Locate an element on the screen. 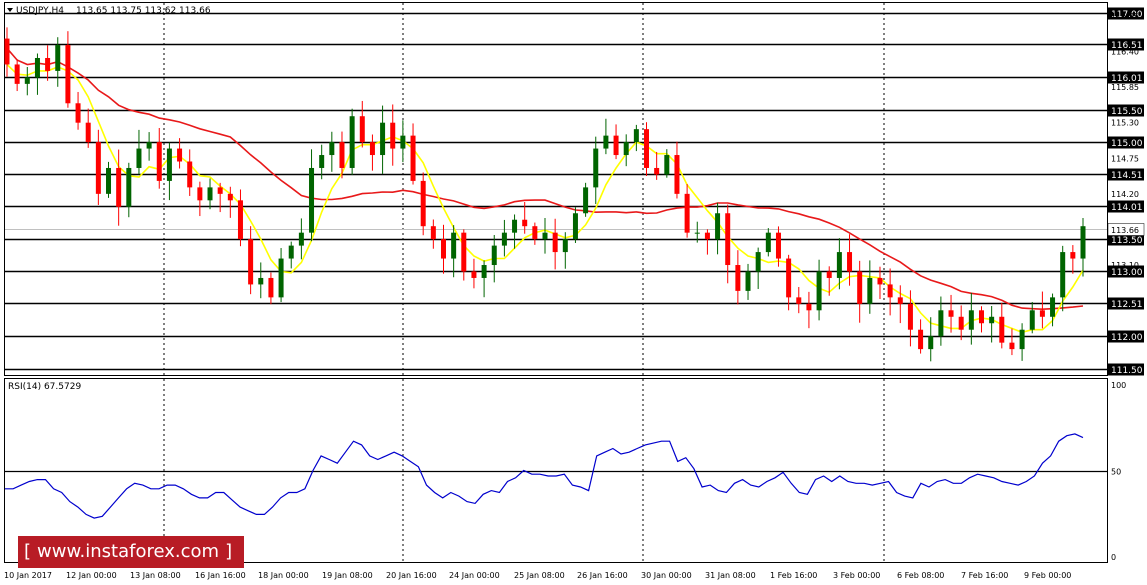 The height and width of the screenshot is (585, 1147). rsi-tick-2: 0 is located at coordinates (1113, 557).